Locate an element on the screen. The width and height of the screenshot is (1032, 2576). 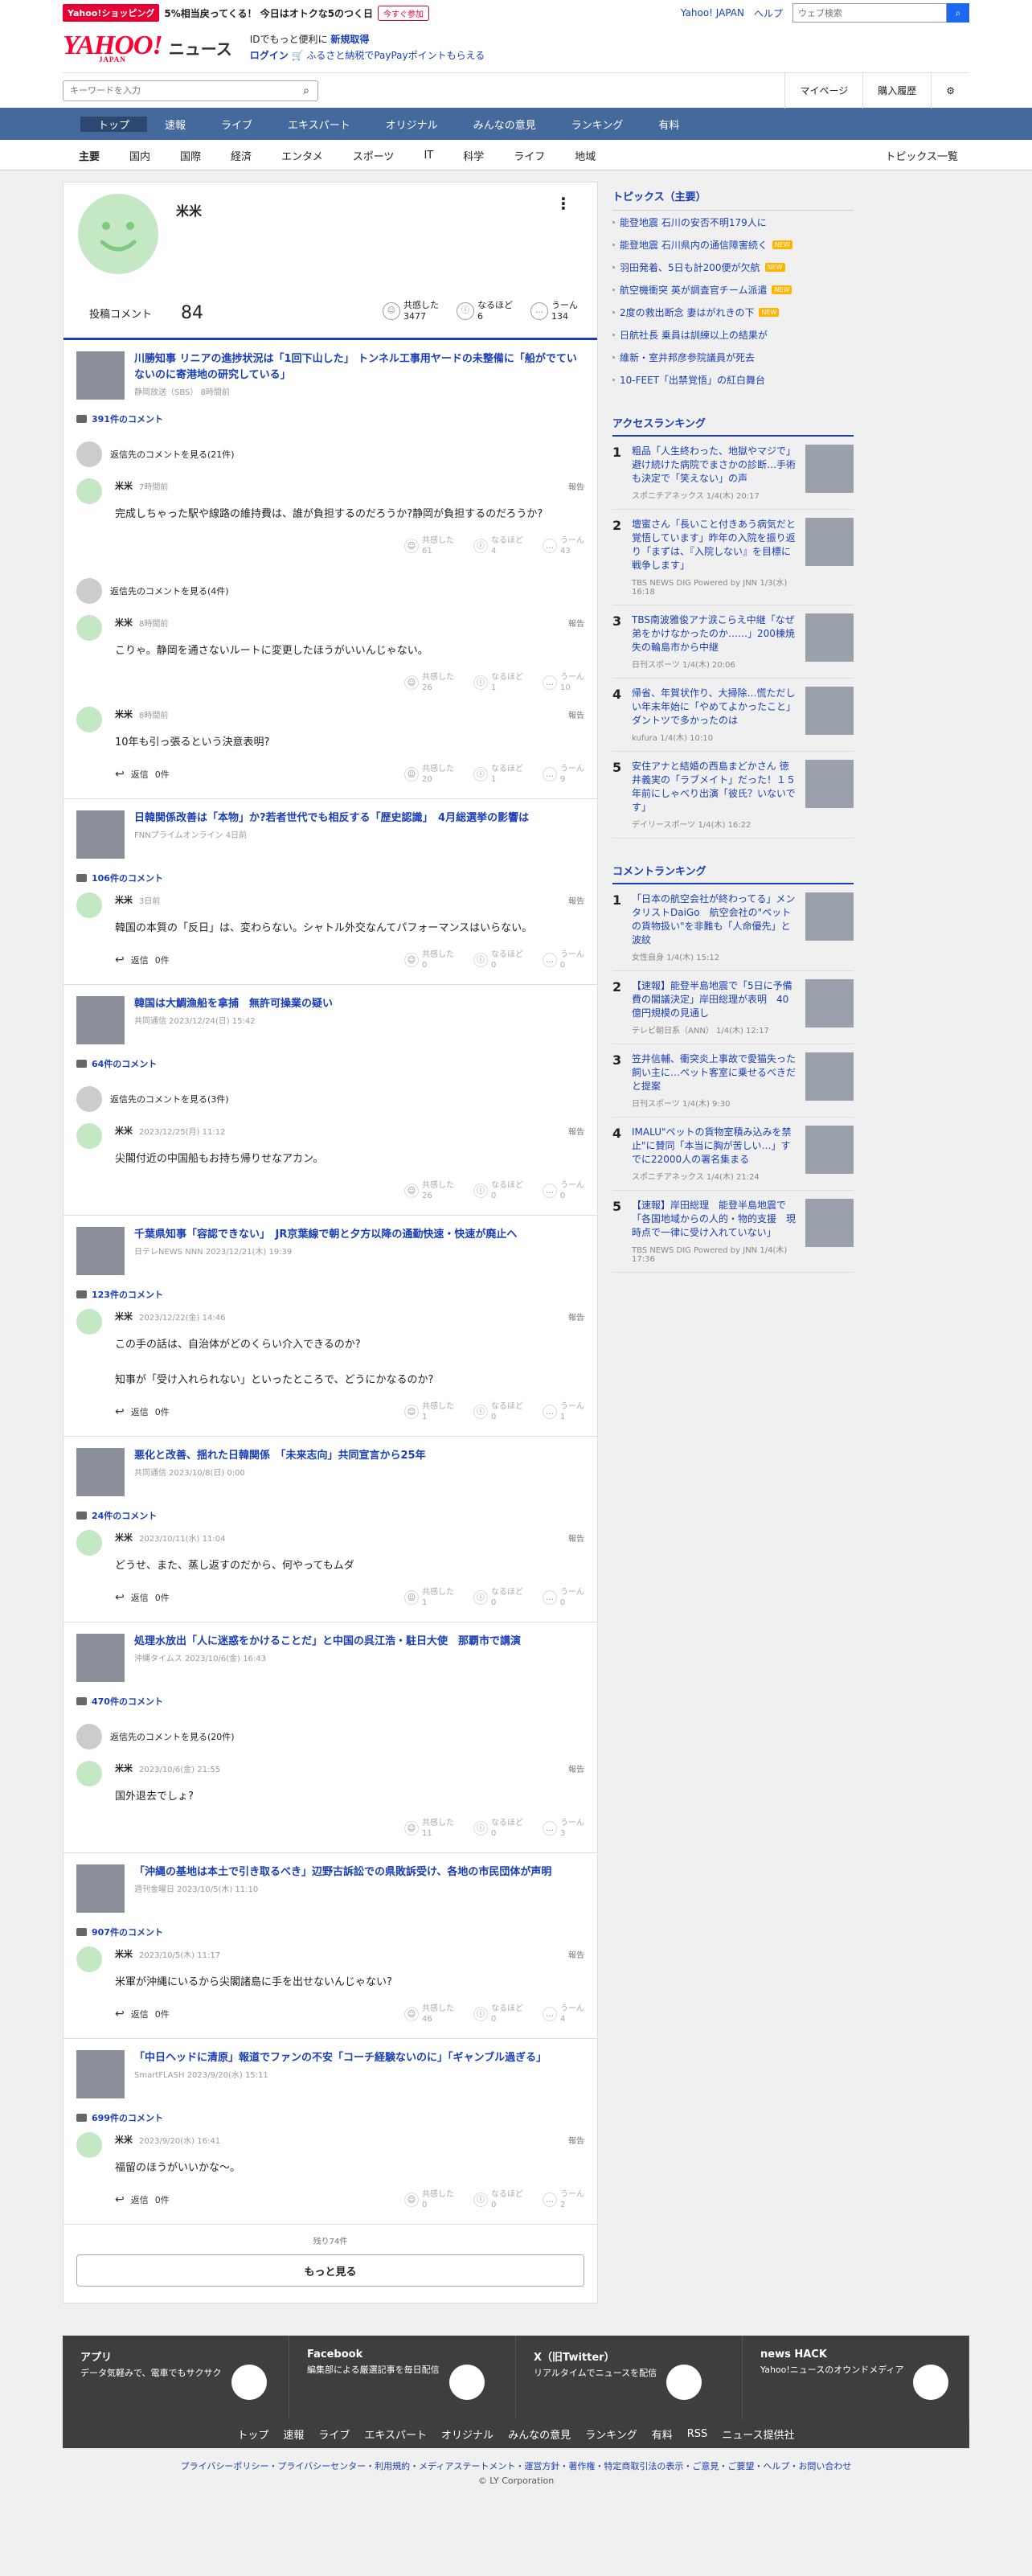
footer-service-icon: f is located at coordinates (466, 2382).